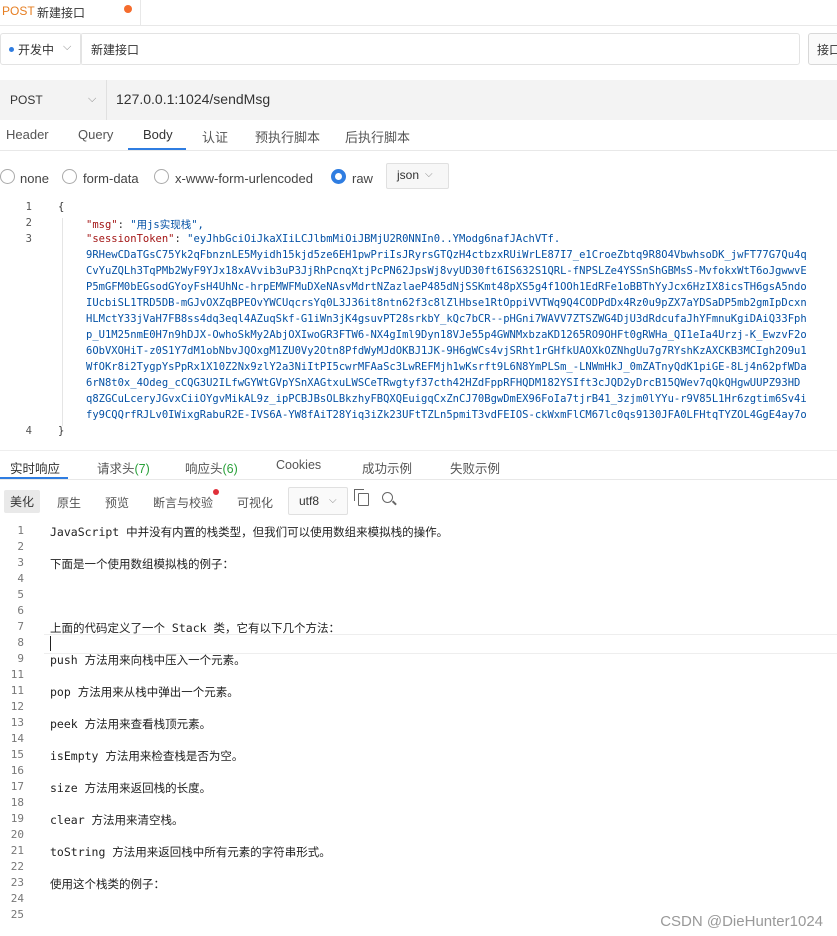 This screenshot has height=936, width=837. What do you see at coordinates (50, 643) in the screenshot?
I see `text-caret` at bounding box center [50, 643].